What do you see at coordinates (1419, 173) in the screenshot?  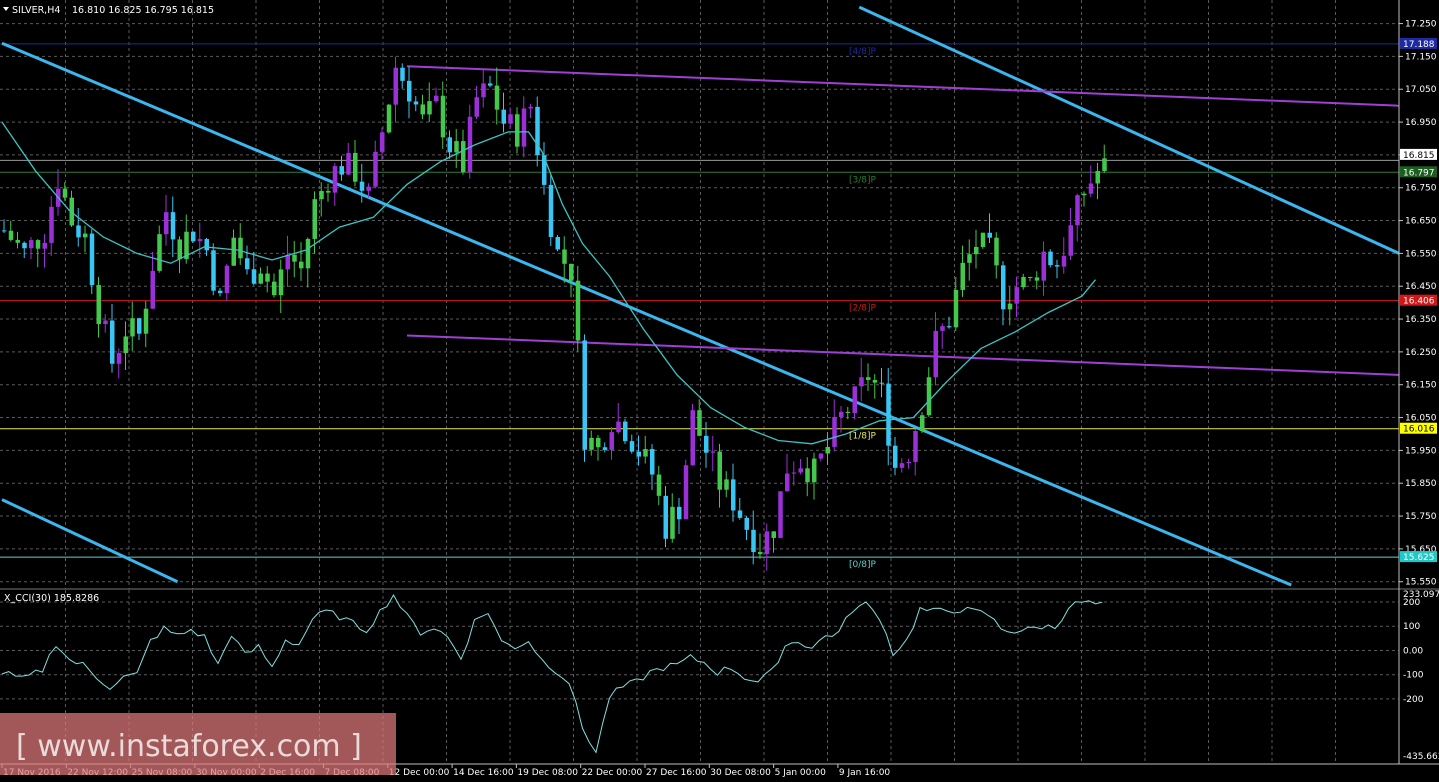 I see `price-tag-text: 16.797` at bounding box center [1419, 173].